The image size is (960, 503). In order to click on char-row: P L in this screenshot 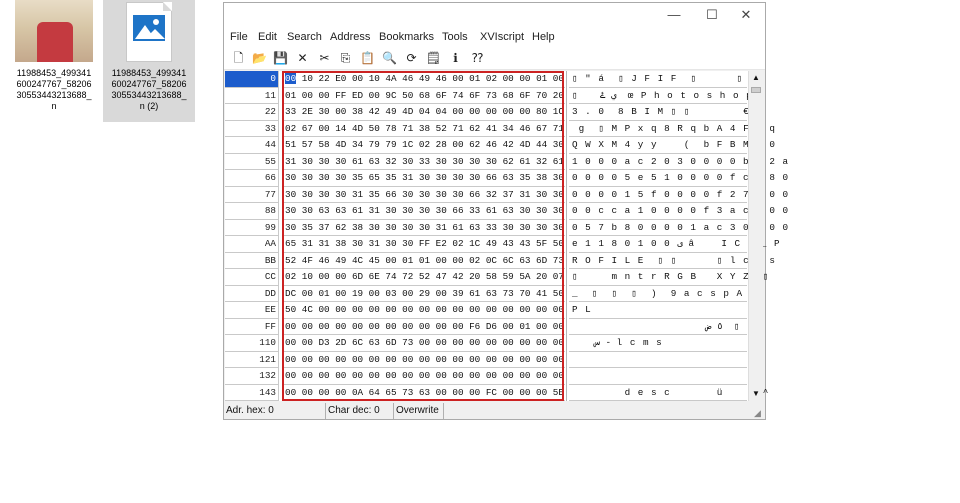, I will do `click(658, 310)`.